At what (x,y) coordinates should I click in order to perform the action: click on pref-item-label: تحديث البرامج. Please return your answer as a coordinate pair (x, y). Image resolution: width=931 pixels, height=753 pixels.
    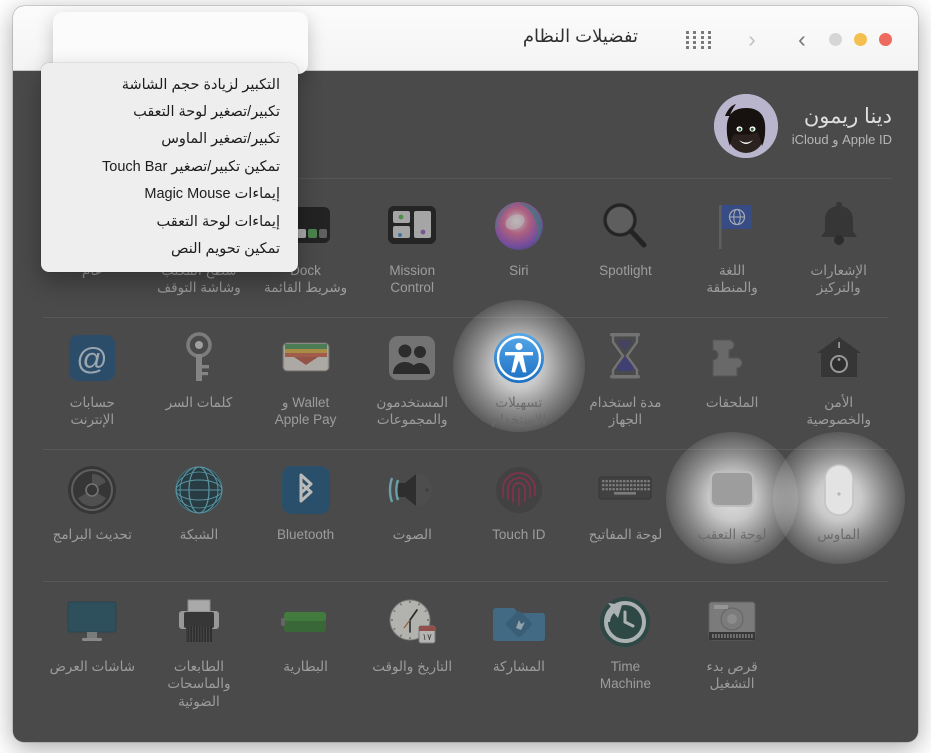
    Looking at the image, I should click on (92, 534).